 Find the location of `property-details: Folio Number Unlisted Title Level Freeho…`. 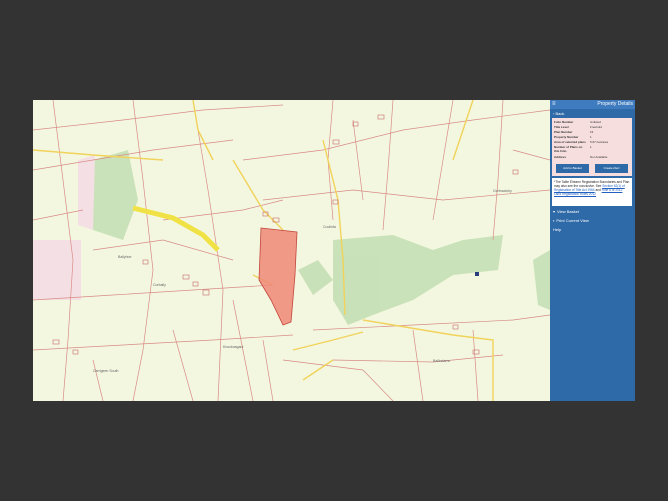

property-details: Folio Number Unlisted Title Level Freeho… is located at coordinates (592, 147).